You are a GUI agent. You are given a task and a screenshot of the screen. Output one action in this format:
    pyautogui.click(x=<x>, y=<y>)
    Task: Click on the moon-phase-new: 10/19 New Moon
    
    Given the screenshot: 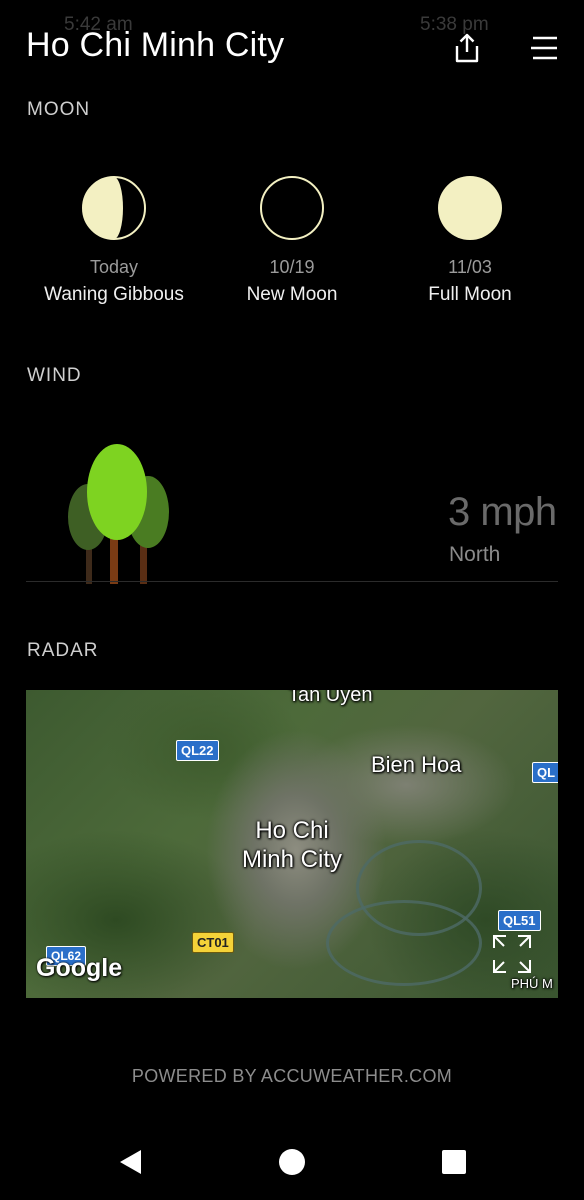 What is the action you would take?
    pyautogui.click(x=292, y=240)
    